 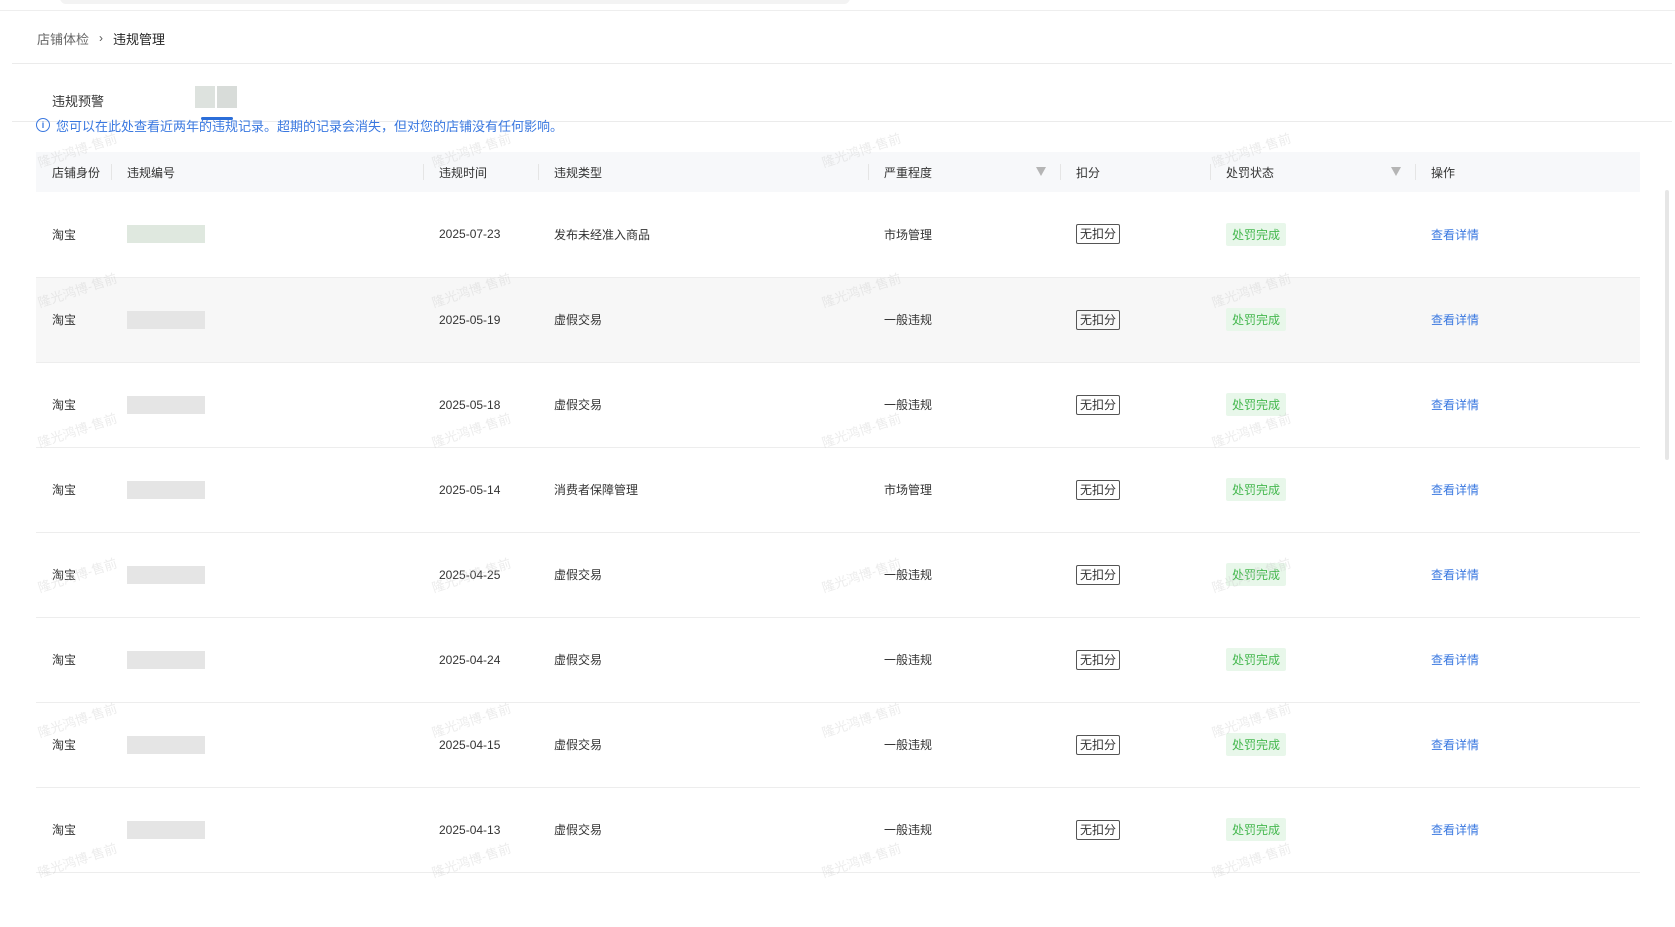 What do you see at coordinates (76, 172) in the screenshot?
I see `header-shop-identity: 店铺身份` at bounding box center [76, 172].